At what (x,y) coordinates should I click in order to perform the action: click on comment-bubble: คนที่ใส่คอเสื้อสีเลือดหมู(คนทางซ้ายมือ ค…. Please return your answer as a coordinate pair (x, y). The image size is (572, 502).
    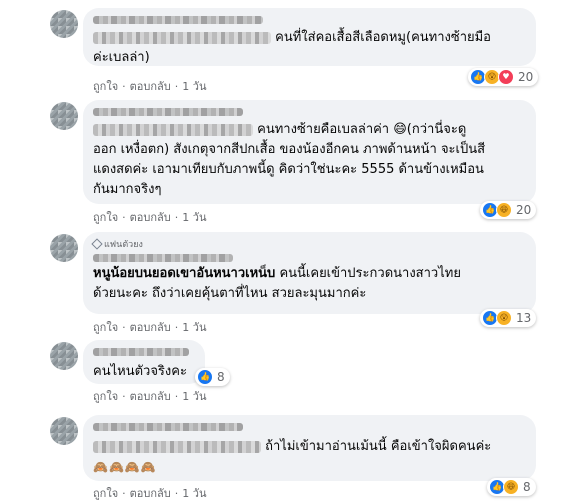
    Looking at the image, I should click on (309, 37).